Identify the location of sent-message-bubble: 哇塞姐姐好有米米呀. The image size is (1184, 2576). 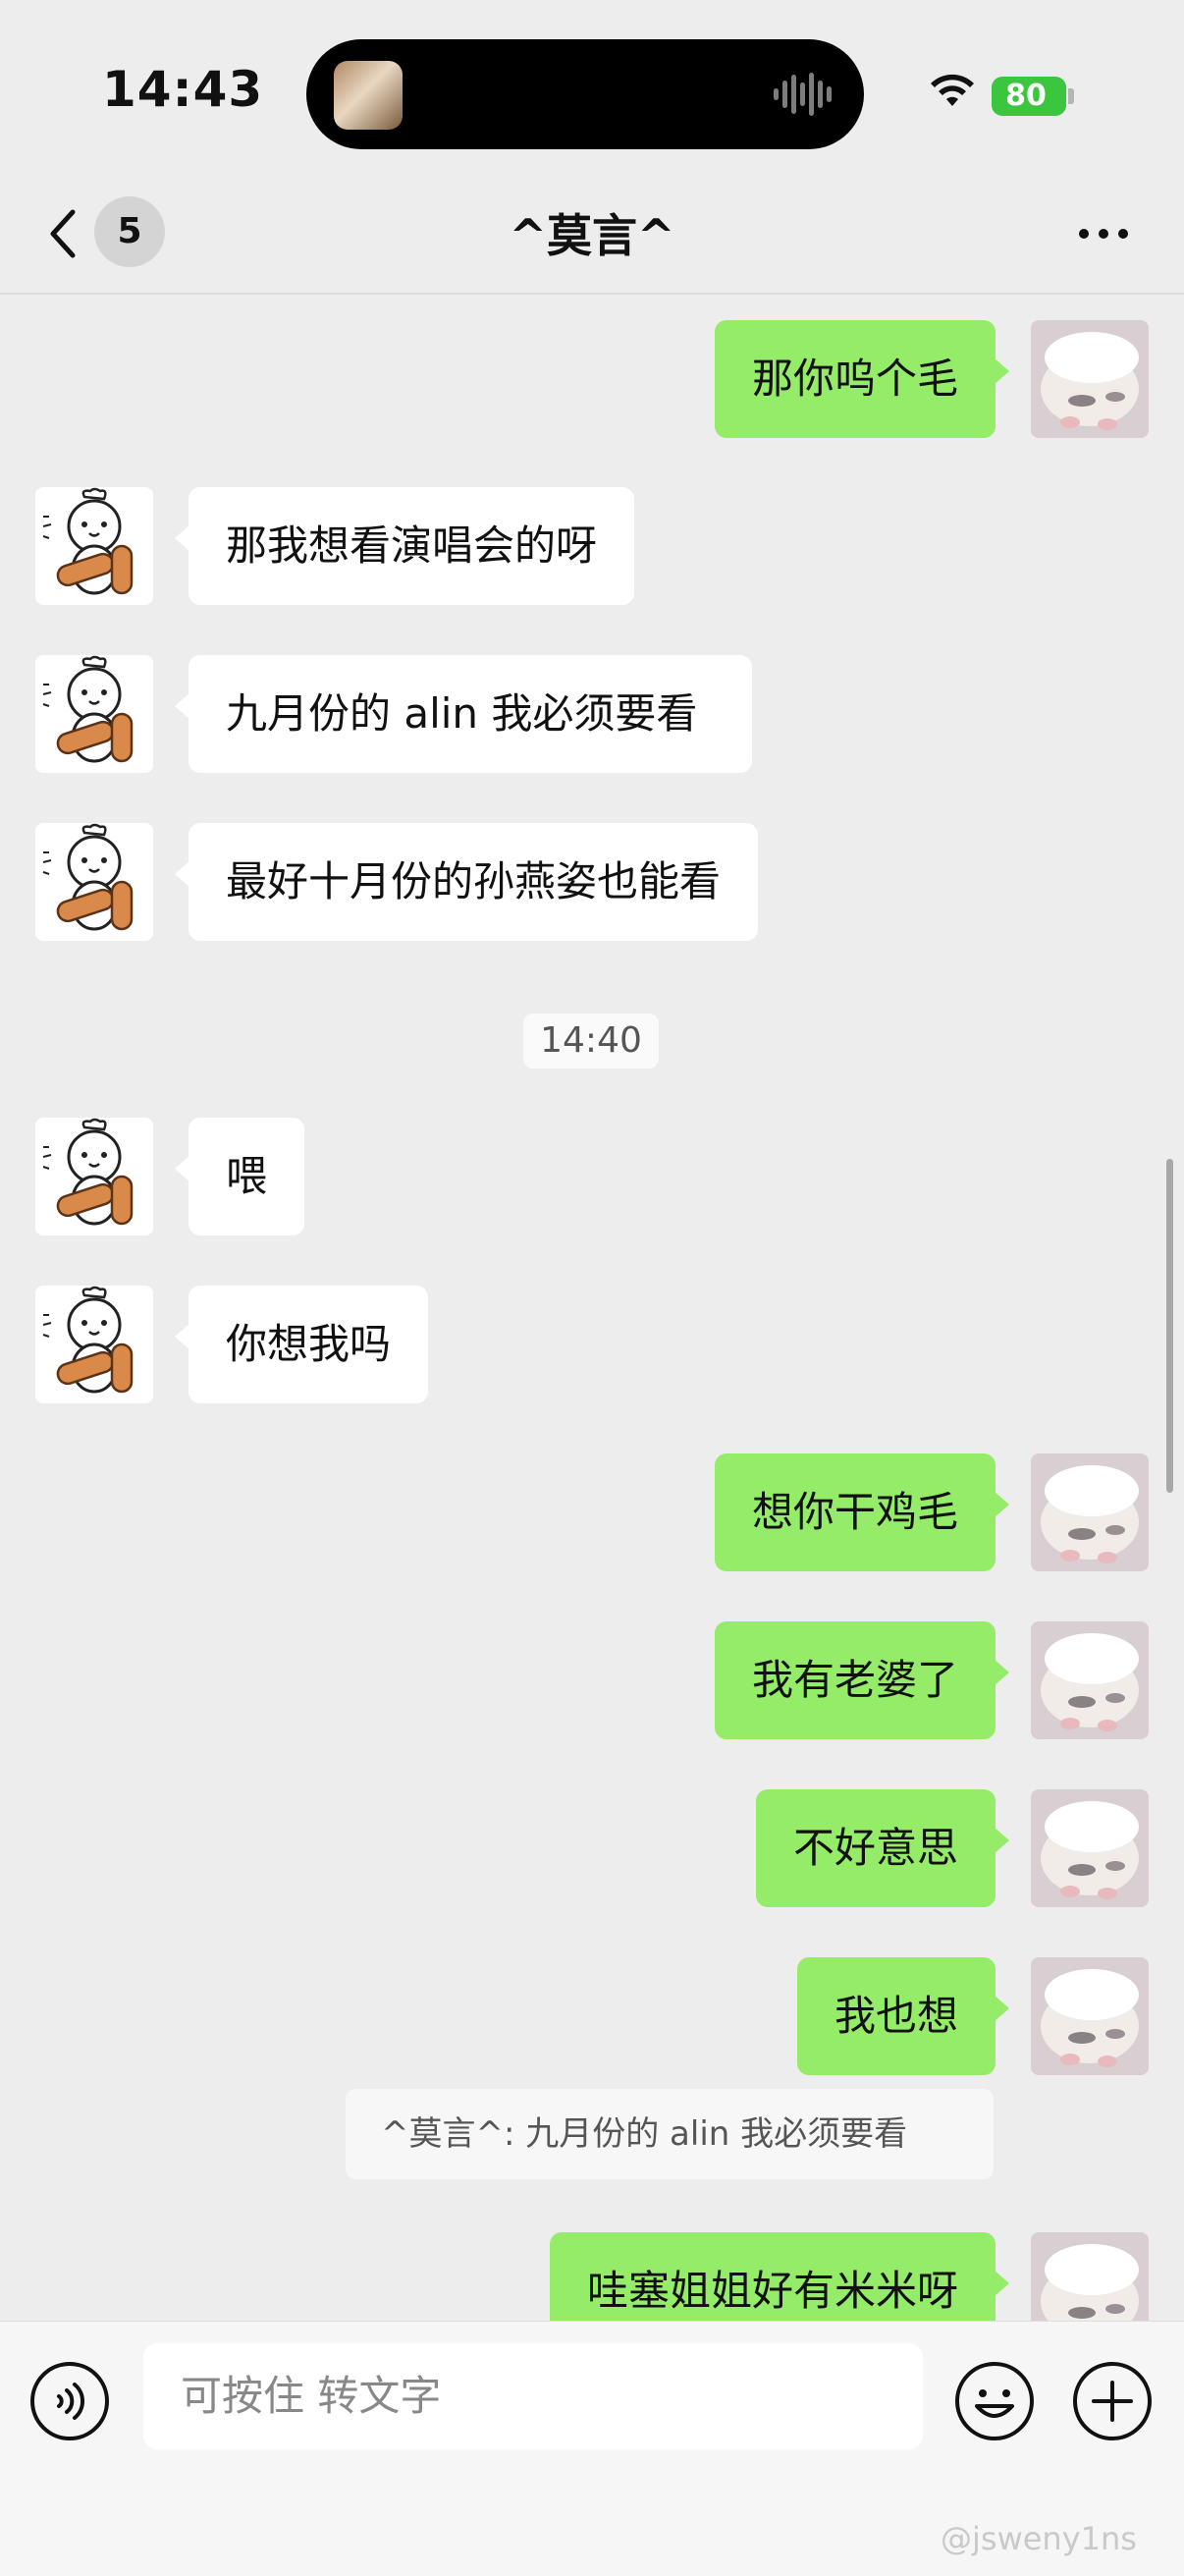
(779, 2276).